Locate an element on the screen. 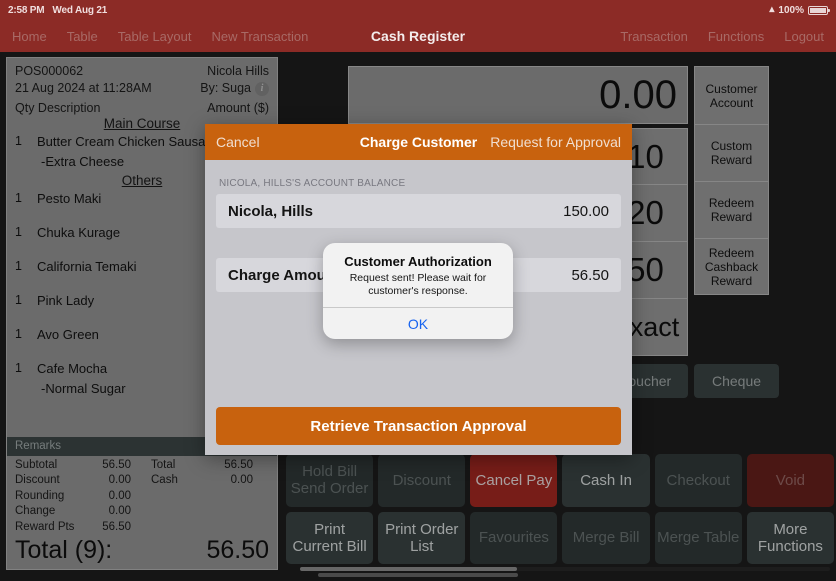  status-time: 2:58 PM is located at coordinates (26, 10).